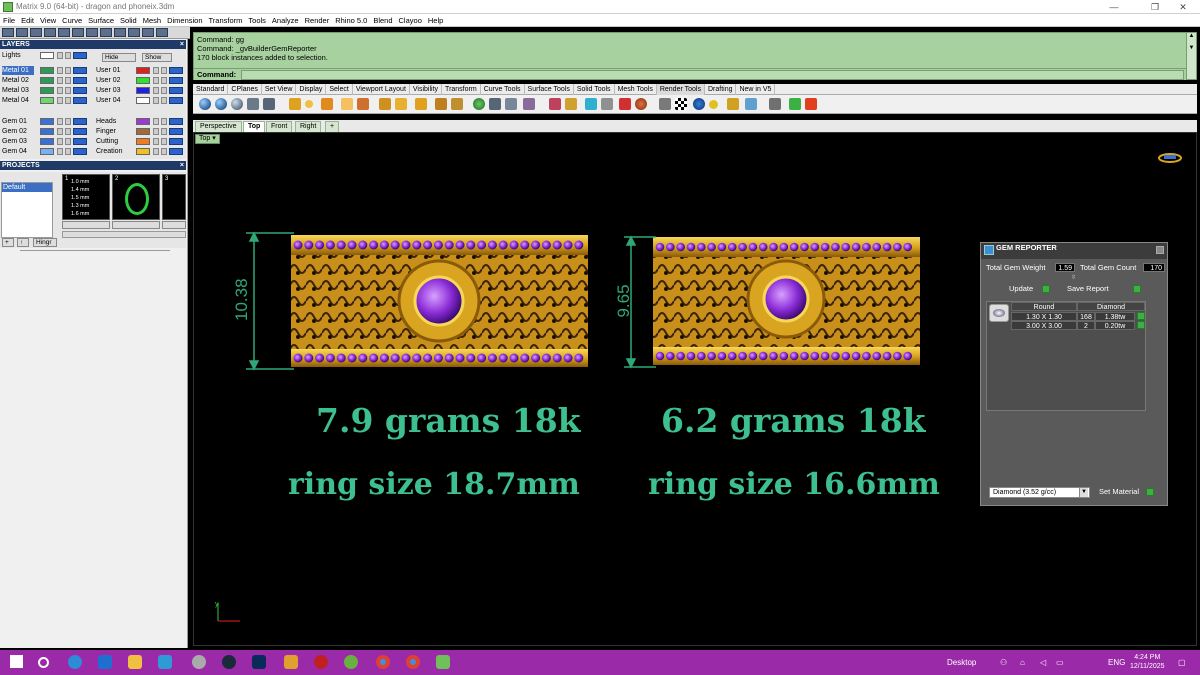  I want to click on folder-icon, so click(733, 104).